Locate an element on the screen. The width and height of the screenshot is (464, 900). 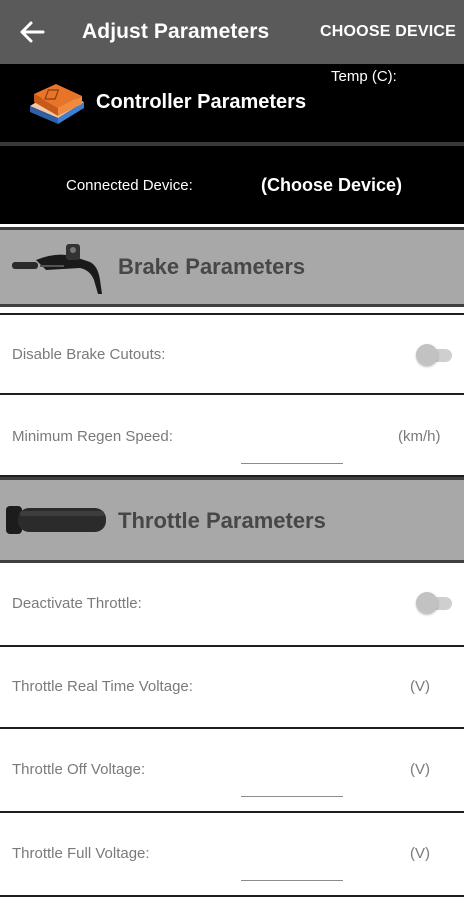
throttle-section-title: Throttle Parameters is located at coordinates (222, 520).